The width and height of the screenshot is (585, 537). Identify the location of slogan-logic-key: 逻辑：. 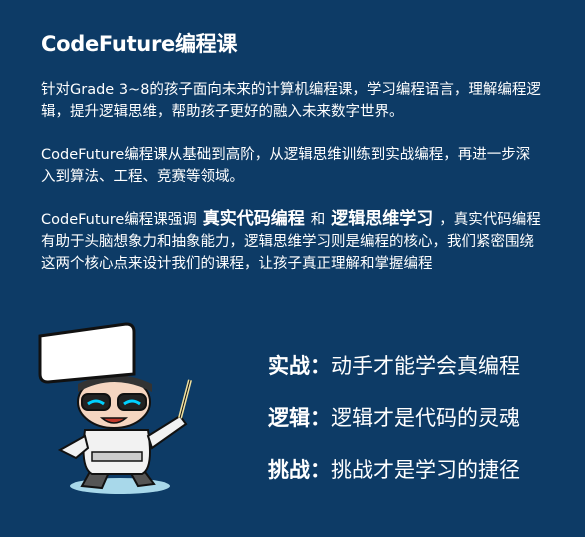
(299, 418).